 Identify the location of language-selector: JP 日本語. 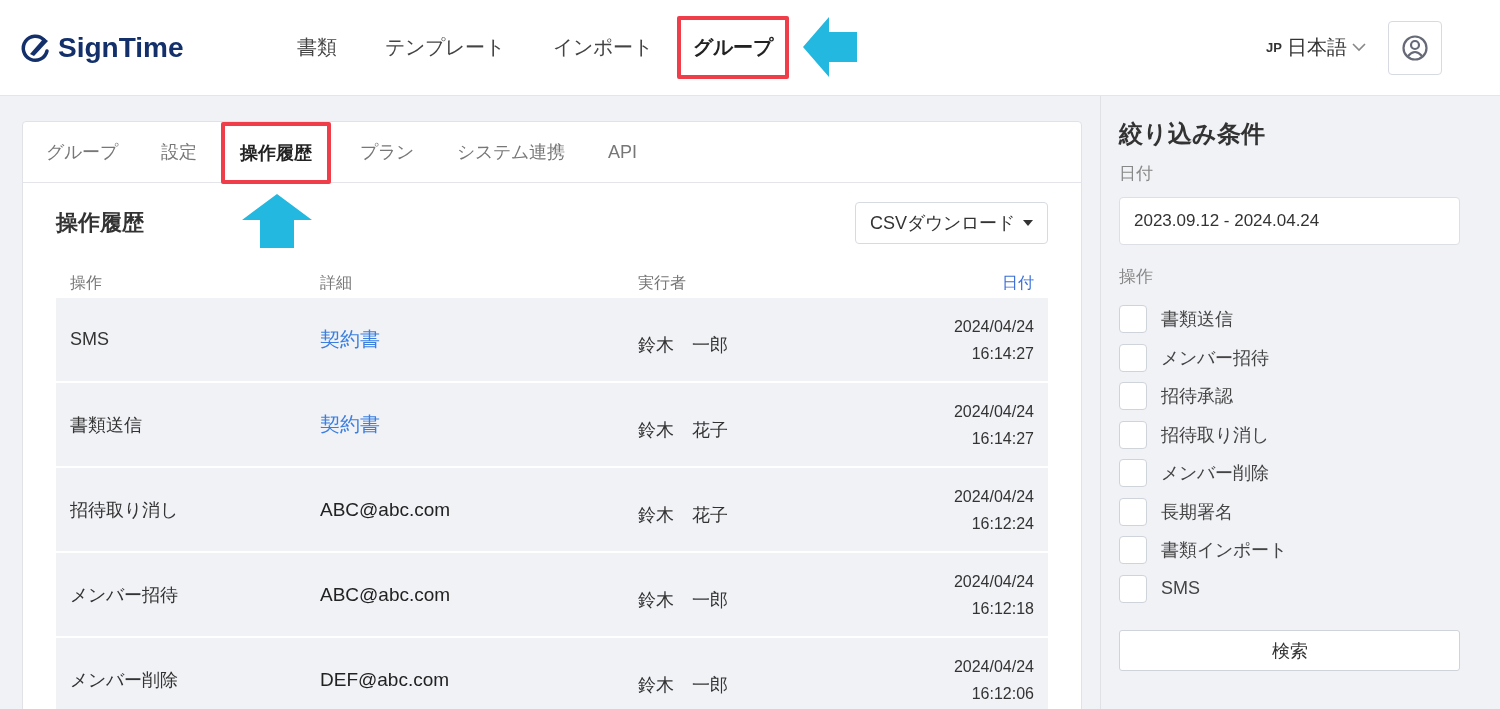
(1316, 47).